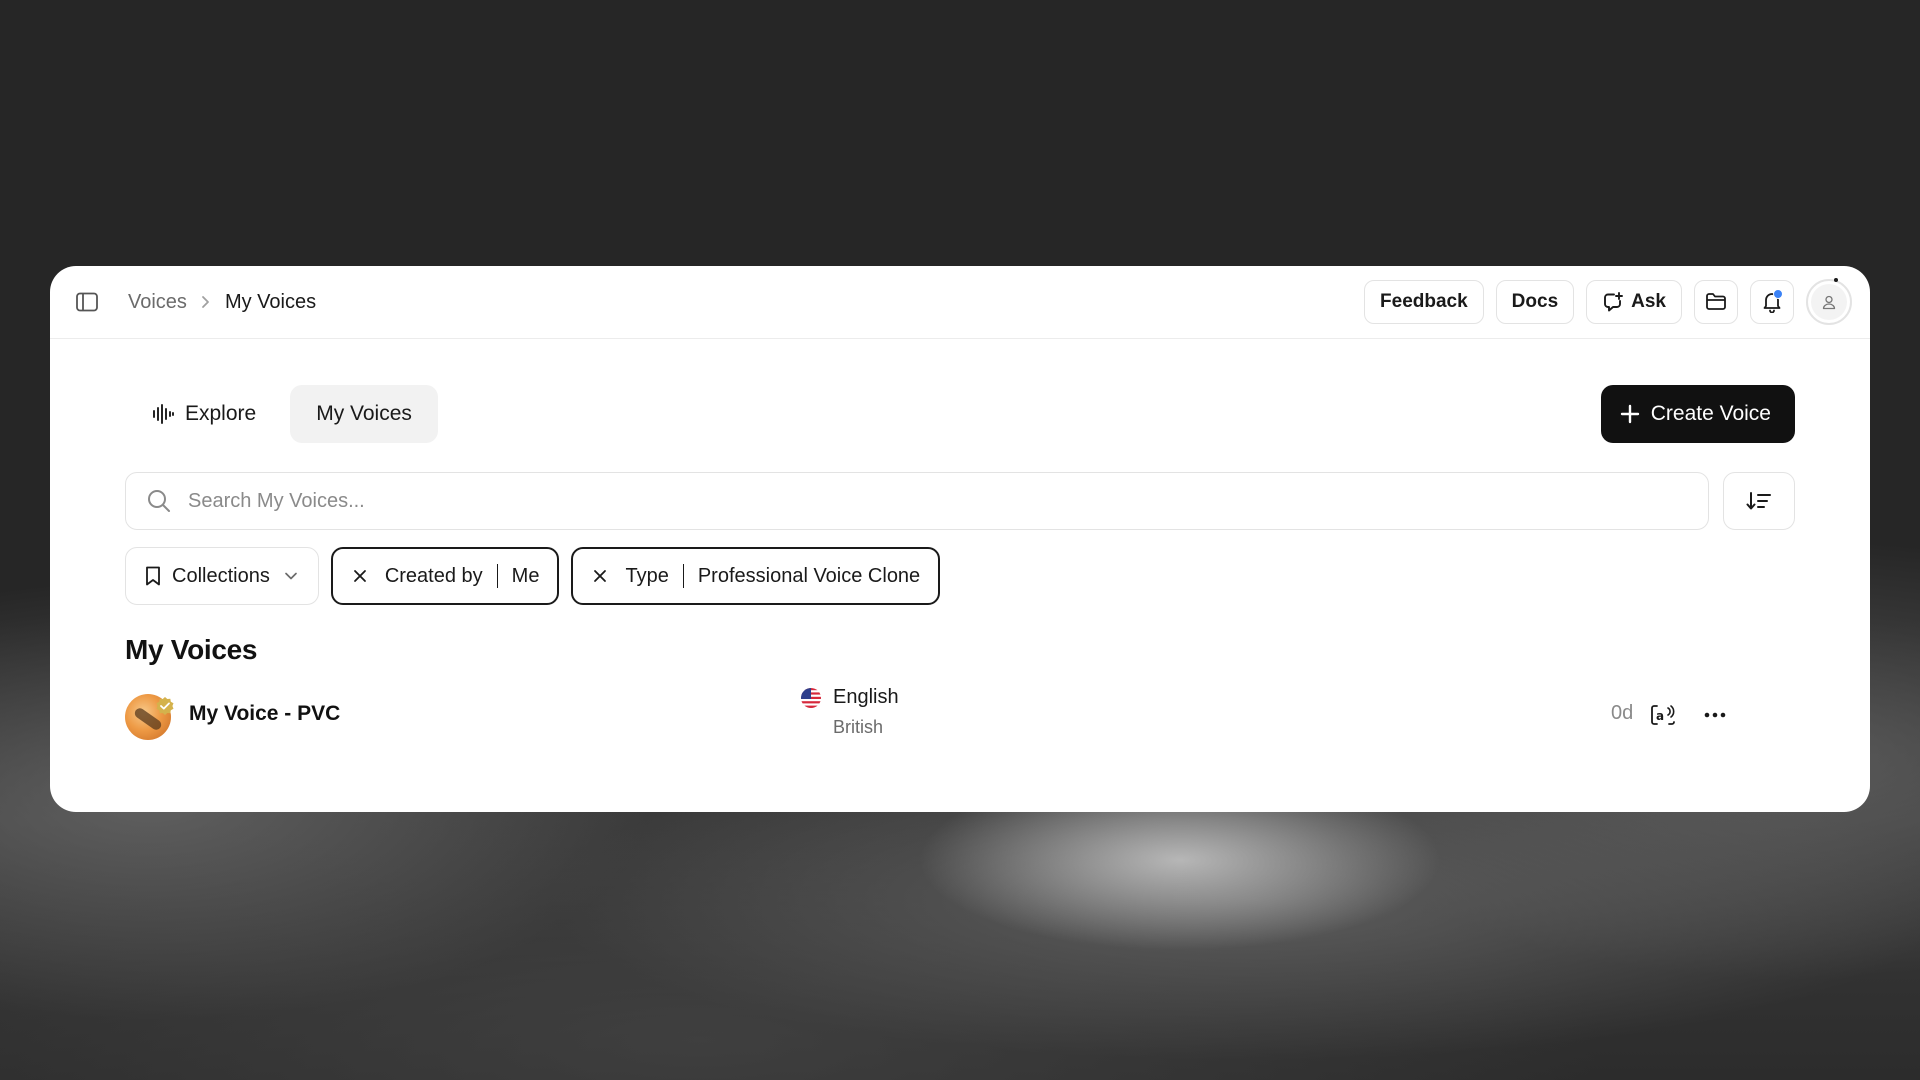  I want to click on feedback-button: Feedback, so click(1424, 302).